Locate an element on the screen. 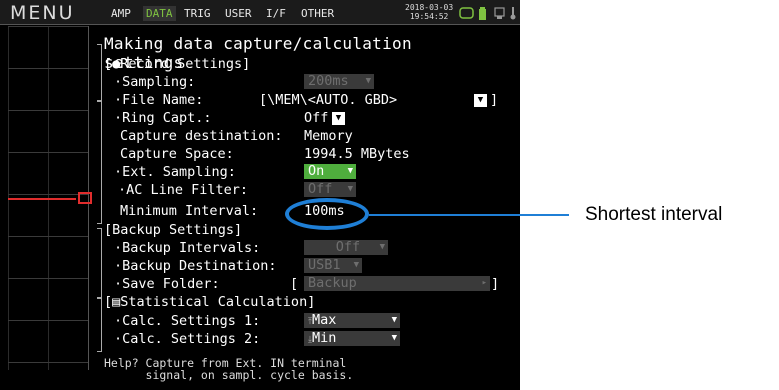 This screenshot has height=390, width=779. backup-destination-label: ·Backup Destination: is located at coordinates (195, 266).